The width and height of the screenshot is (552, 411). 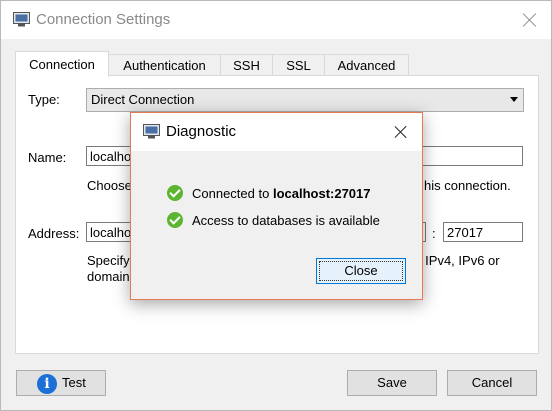 I want to click on connected-host: localhost:27017, so click(x=321, y=193).